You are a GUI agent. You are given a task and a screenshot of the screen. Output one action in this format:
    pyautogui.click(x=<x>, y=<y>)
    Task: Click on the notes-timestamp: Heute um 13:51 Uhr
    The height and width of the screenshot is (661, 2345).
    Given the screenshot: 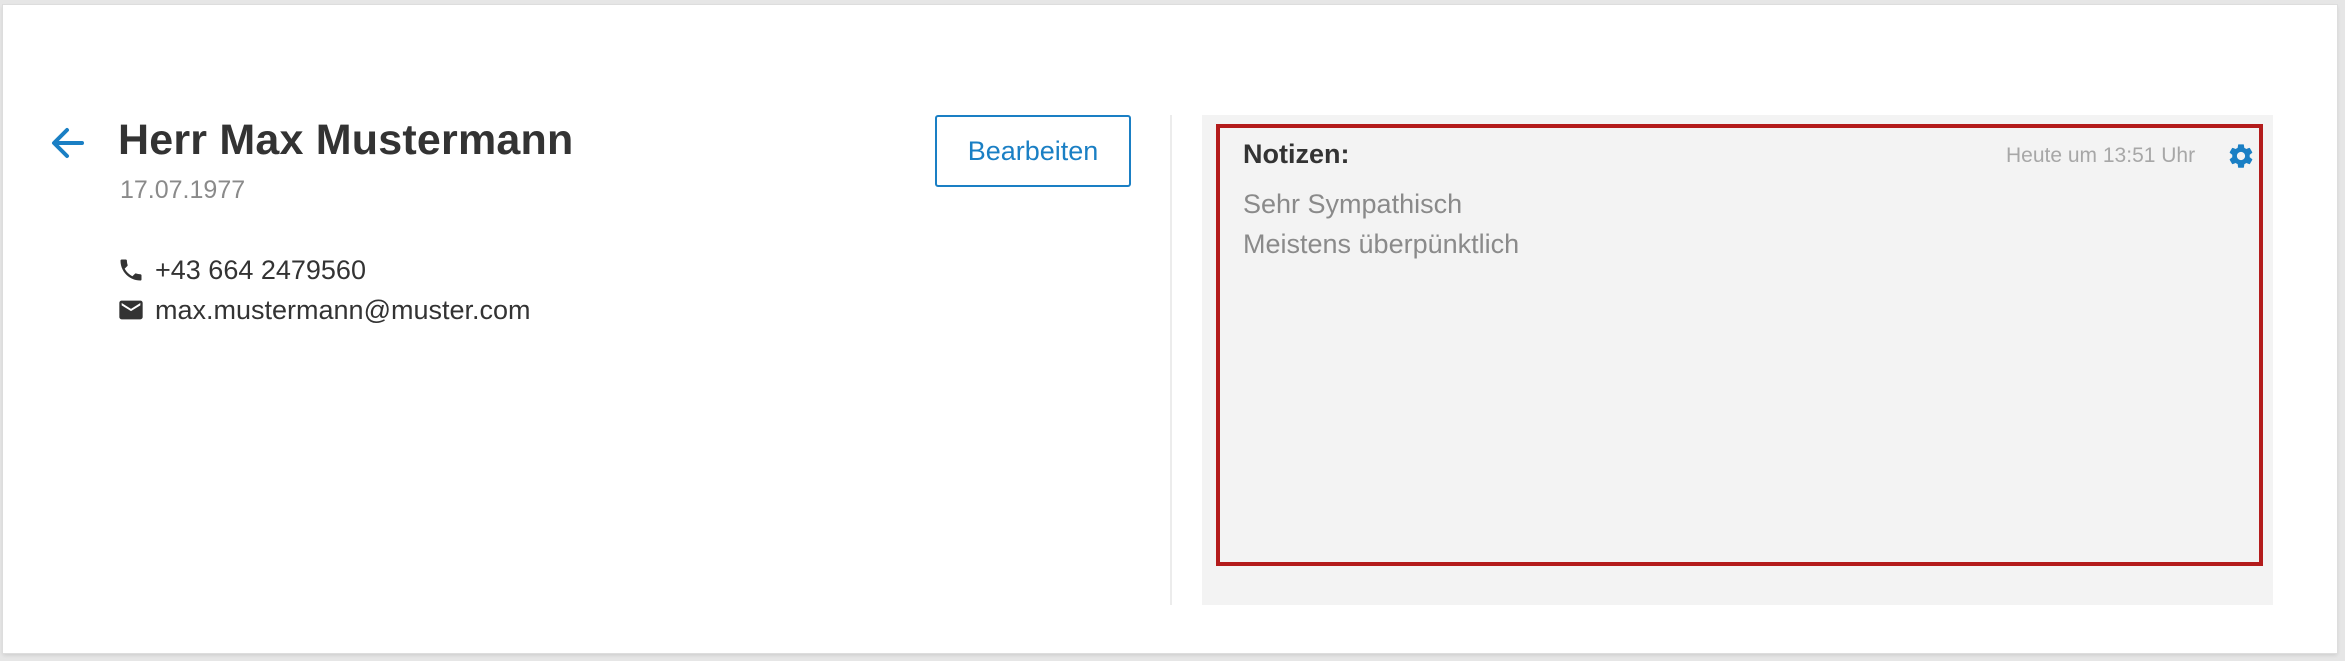 What is the action you would take?
    pyautogui.click(x=2101, y=155)
    